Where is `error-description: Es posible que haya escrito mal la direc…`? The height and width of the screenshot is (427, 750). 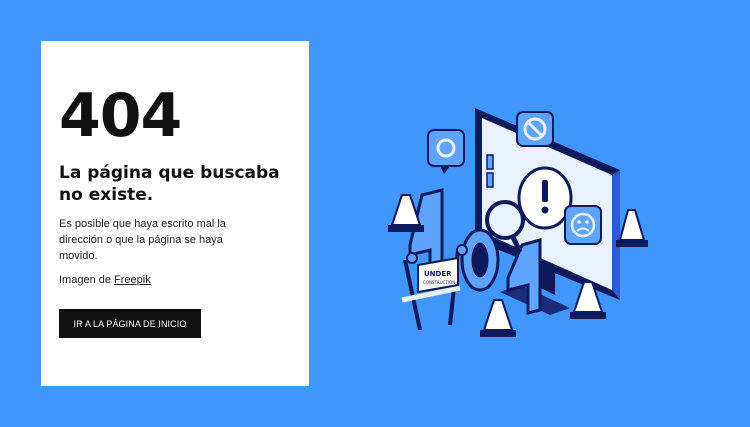 error-description: Es posible que haya escrito mal la direc… is located at coordinates (142, 240).